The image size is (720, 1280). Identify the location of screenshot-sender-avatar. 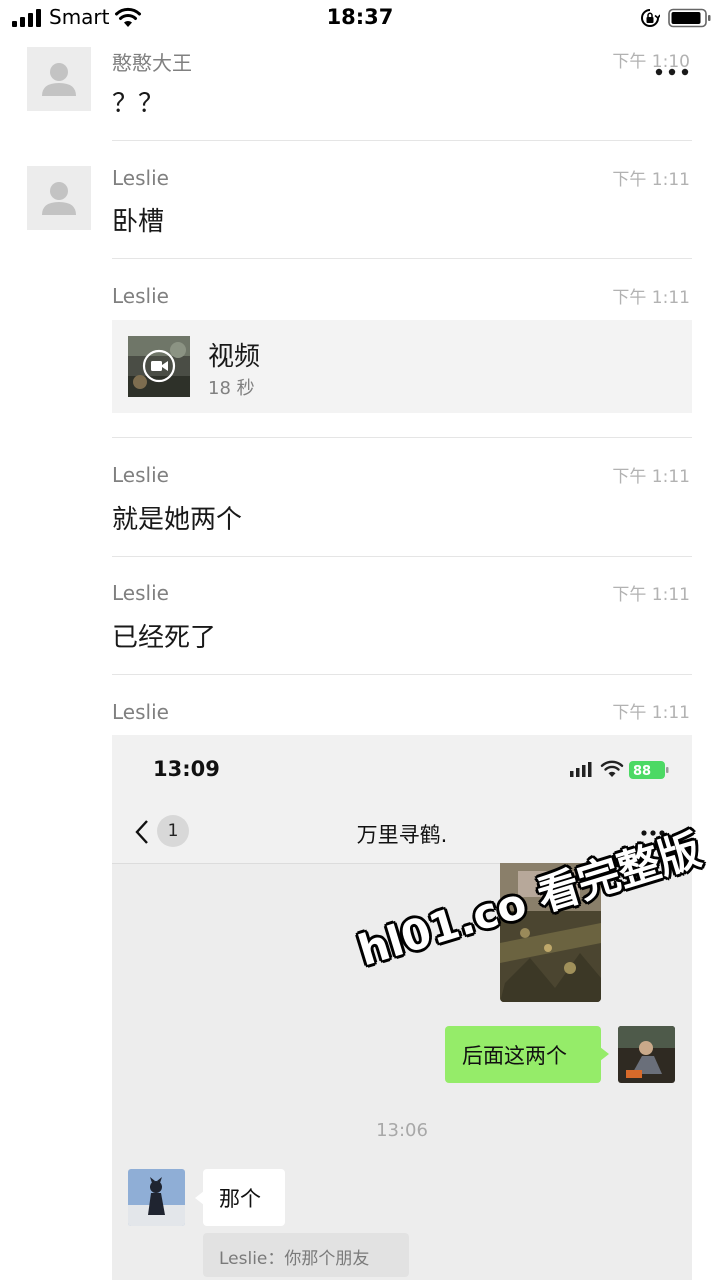
(646, 1054).